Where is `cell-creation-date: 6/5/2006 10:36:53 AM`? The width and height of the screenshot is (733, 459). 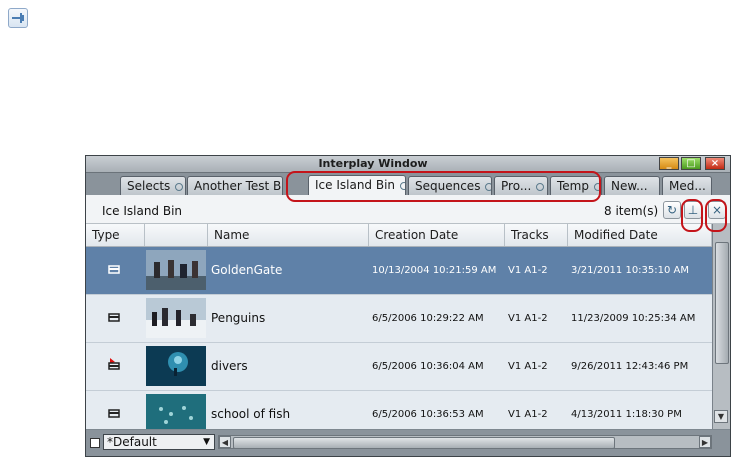
cell-creation-date: 6/5/2006 10:36:53 AM is located at coordinates (428, 414).